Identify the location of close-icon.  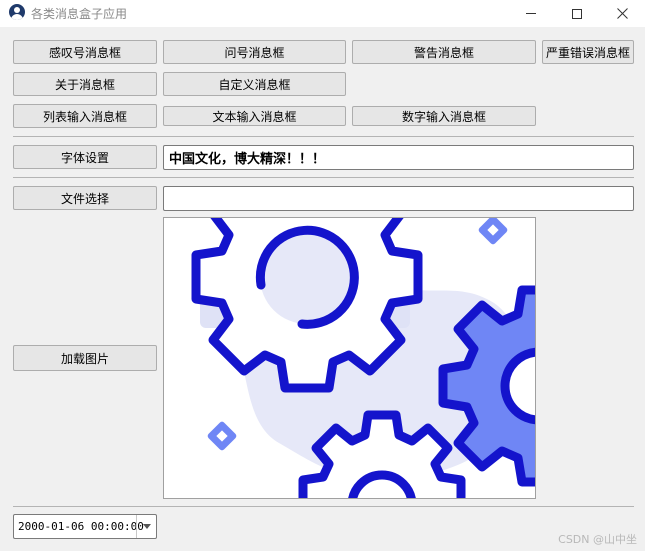
(622, 13).